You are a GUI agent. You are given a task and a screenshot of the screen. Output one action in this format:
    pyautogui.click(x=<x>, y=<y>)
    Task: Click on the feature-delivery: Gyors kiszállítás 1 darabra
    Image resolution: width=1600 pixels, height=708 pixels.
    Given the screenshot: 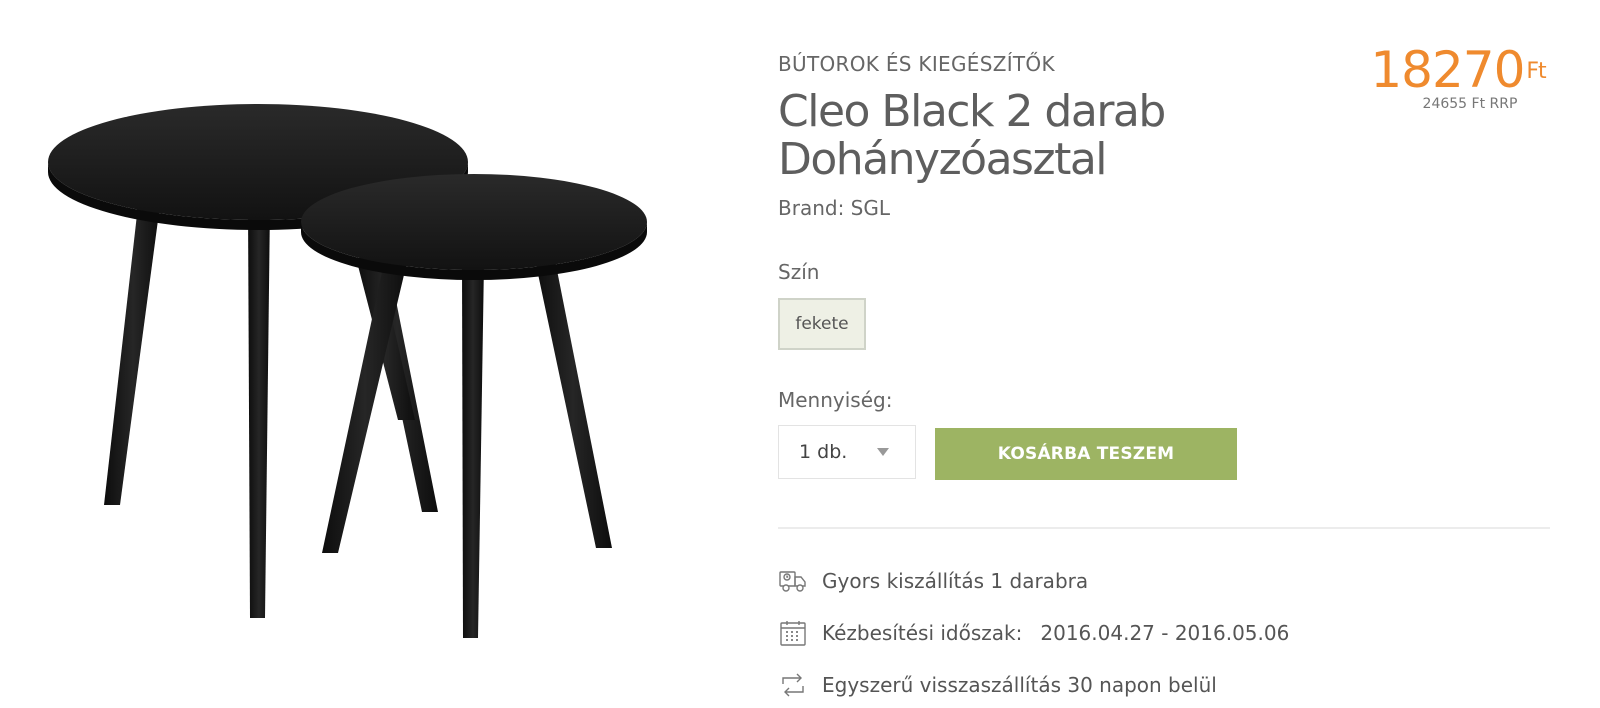 What is the action you would take?
    pyautogui.click(x=933, y=581)
    